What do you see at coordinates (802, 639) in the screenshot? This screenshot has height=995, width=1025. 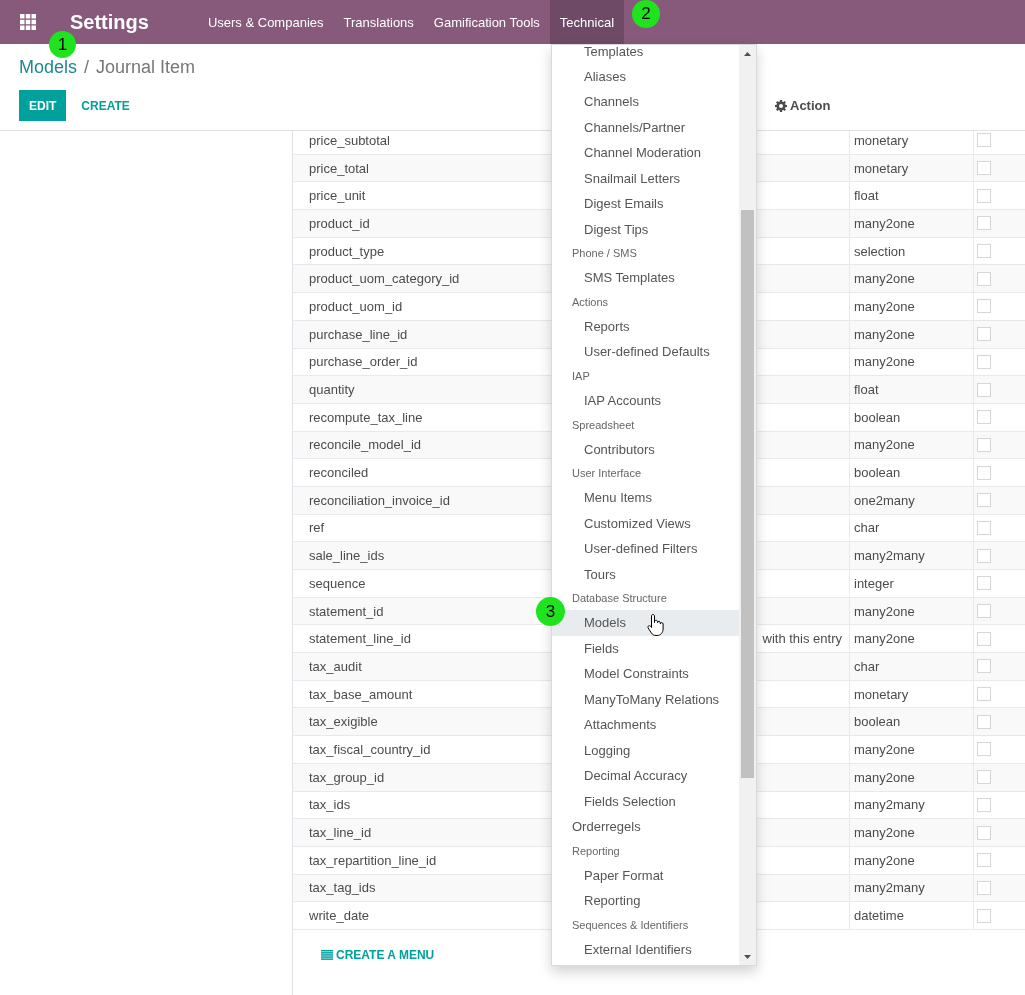 I see `table-cell: with this entry` at bounding box center [802, 639].